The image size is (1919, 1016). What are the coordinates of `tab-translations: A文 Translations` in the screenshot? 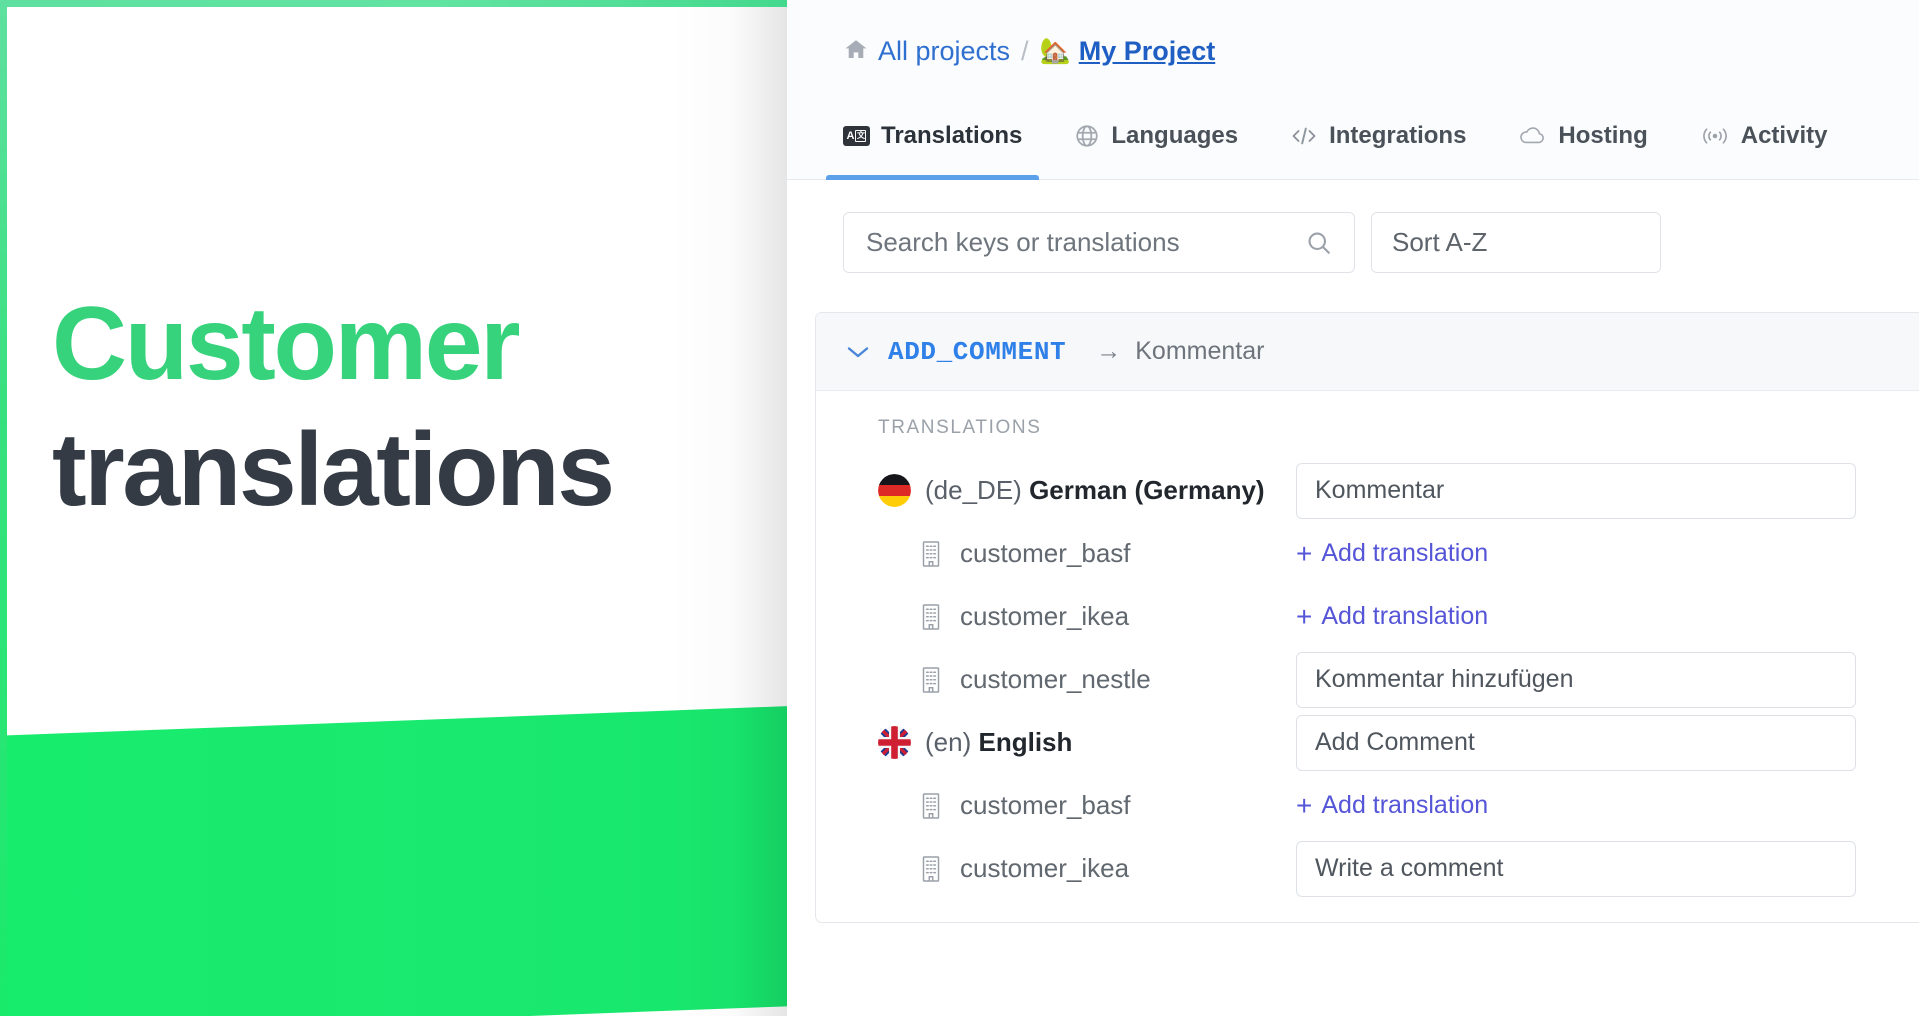 It's located at (932, 136).